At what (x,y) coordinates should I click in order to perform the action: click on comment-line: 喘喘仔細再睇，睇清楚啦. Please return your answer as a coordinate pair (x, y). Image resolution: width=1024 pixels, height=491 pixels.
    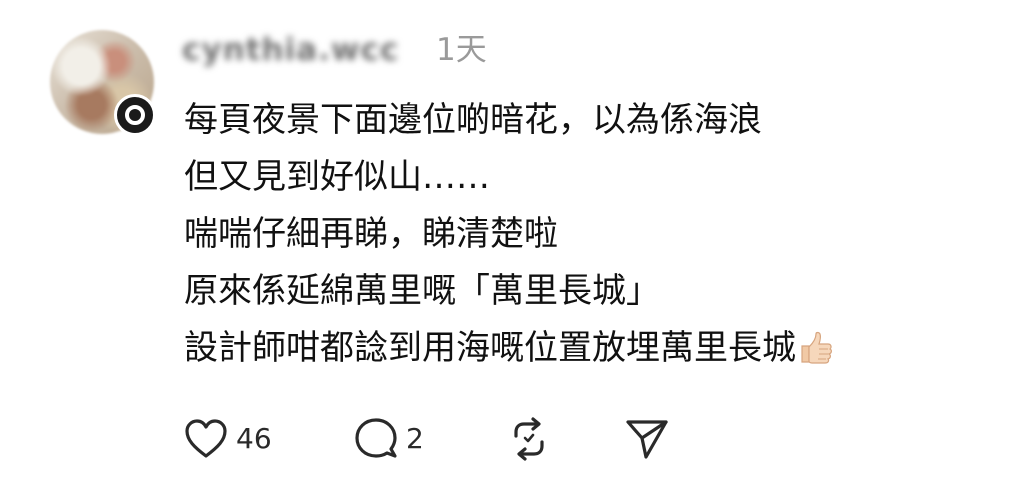
    Looking at the image, I should click on (371, 234).